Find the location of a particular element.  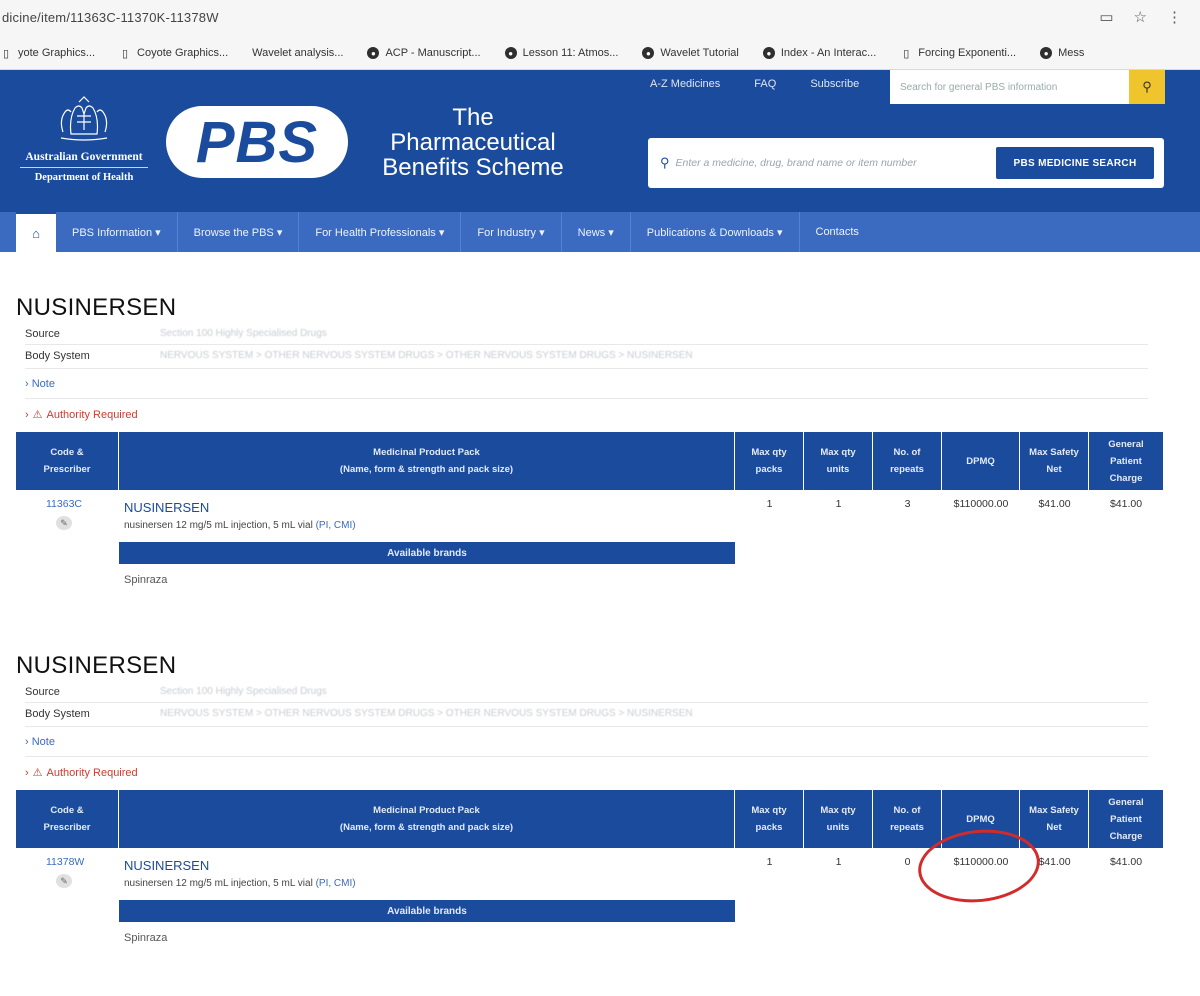

medicine-search-button: PBS MEDICINE SEARCH is located at coordinates (1075, 163).